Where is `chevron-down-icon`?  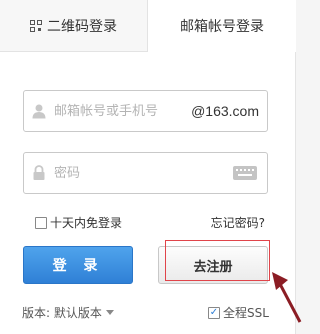
chevron-down-icon is located at coordinates (109, 312).